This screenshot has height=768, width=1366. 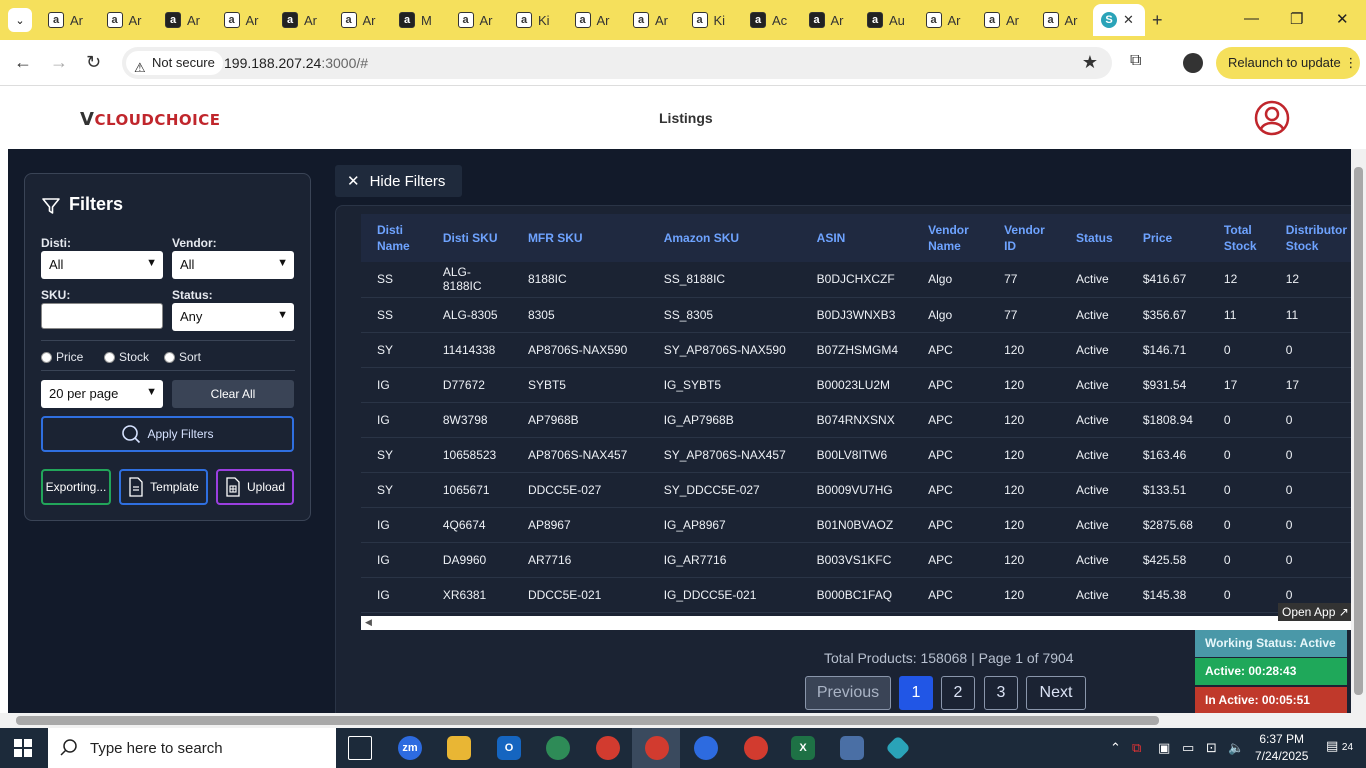 What do you see at coordinates (1167, 238) in the screenshot?
I see `column-header: Price` at bounding box center [1167, 238].